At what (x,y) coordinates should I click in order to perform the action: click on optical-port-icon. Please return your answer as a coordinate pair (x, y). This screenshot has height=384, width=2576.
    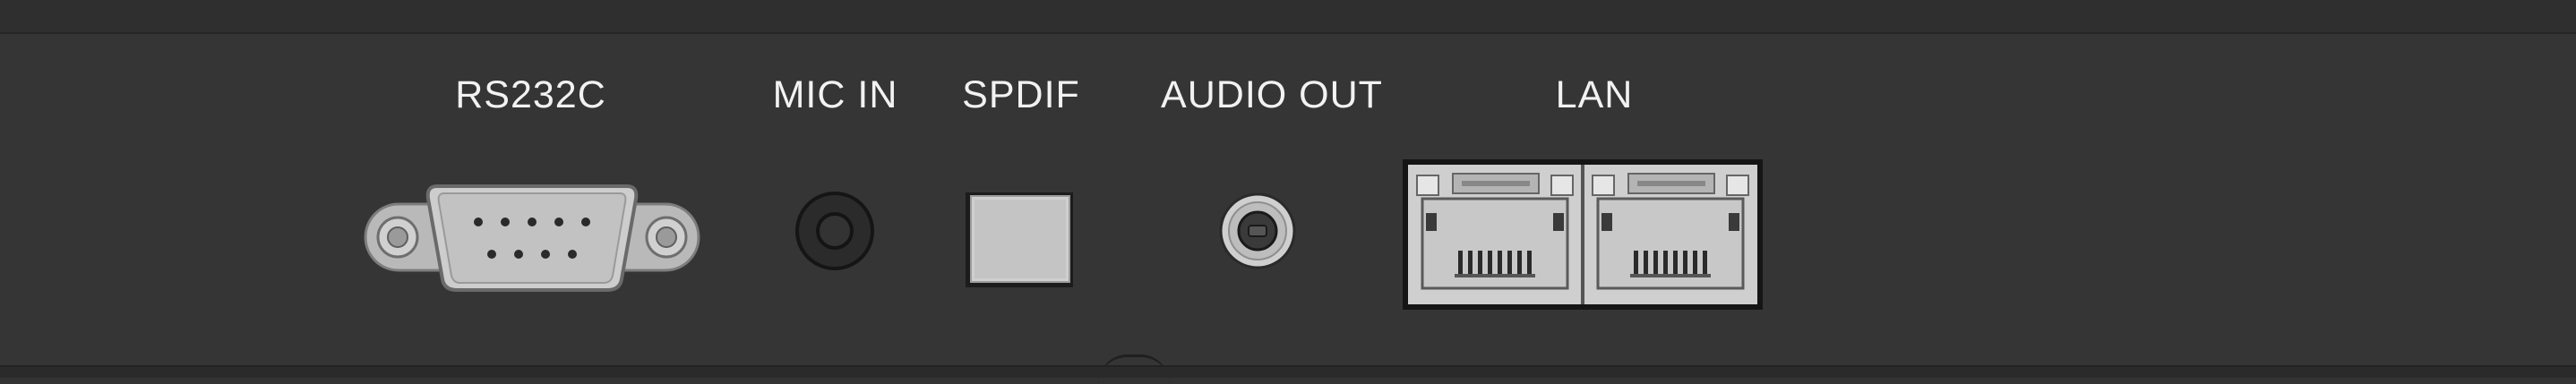
    Looking at the image, I should click on (1019, 240).